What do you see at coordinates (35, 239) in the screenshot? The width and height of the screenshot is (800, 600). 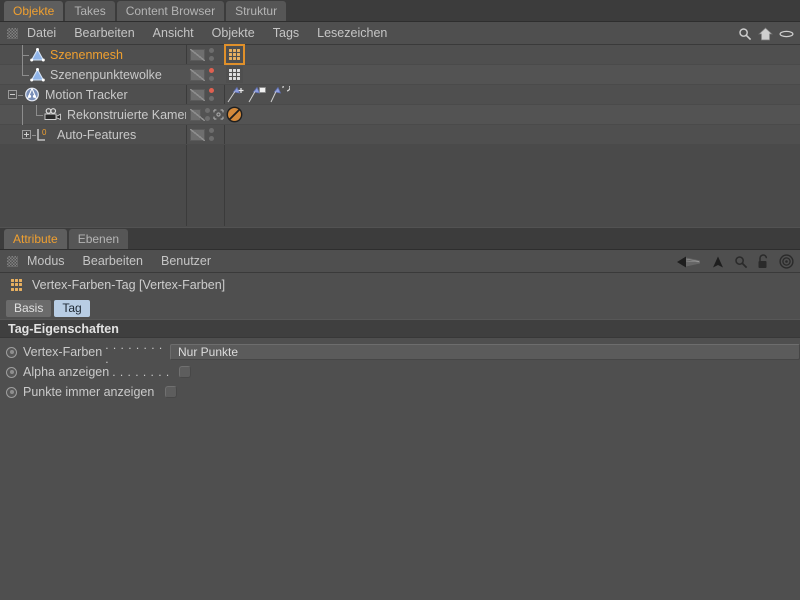 I see `tab-attribute: Attribute` at bounding box center [35, 239].